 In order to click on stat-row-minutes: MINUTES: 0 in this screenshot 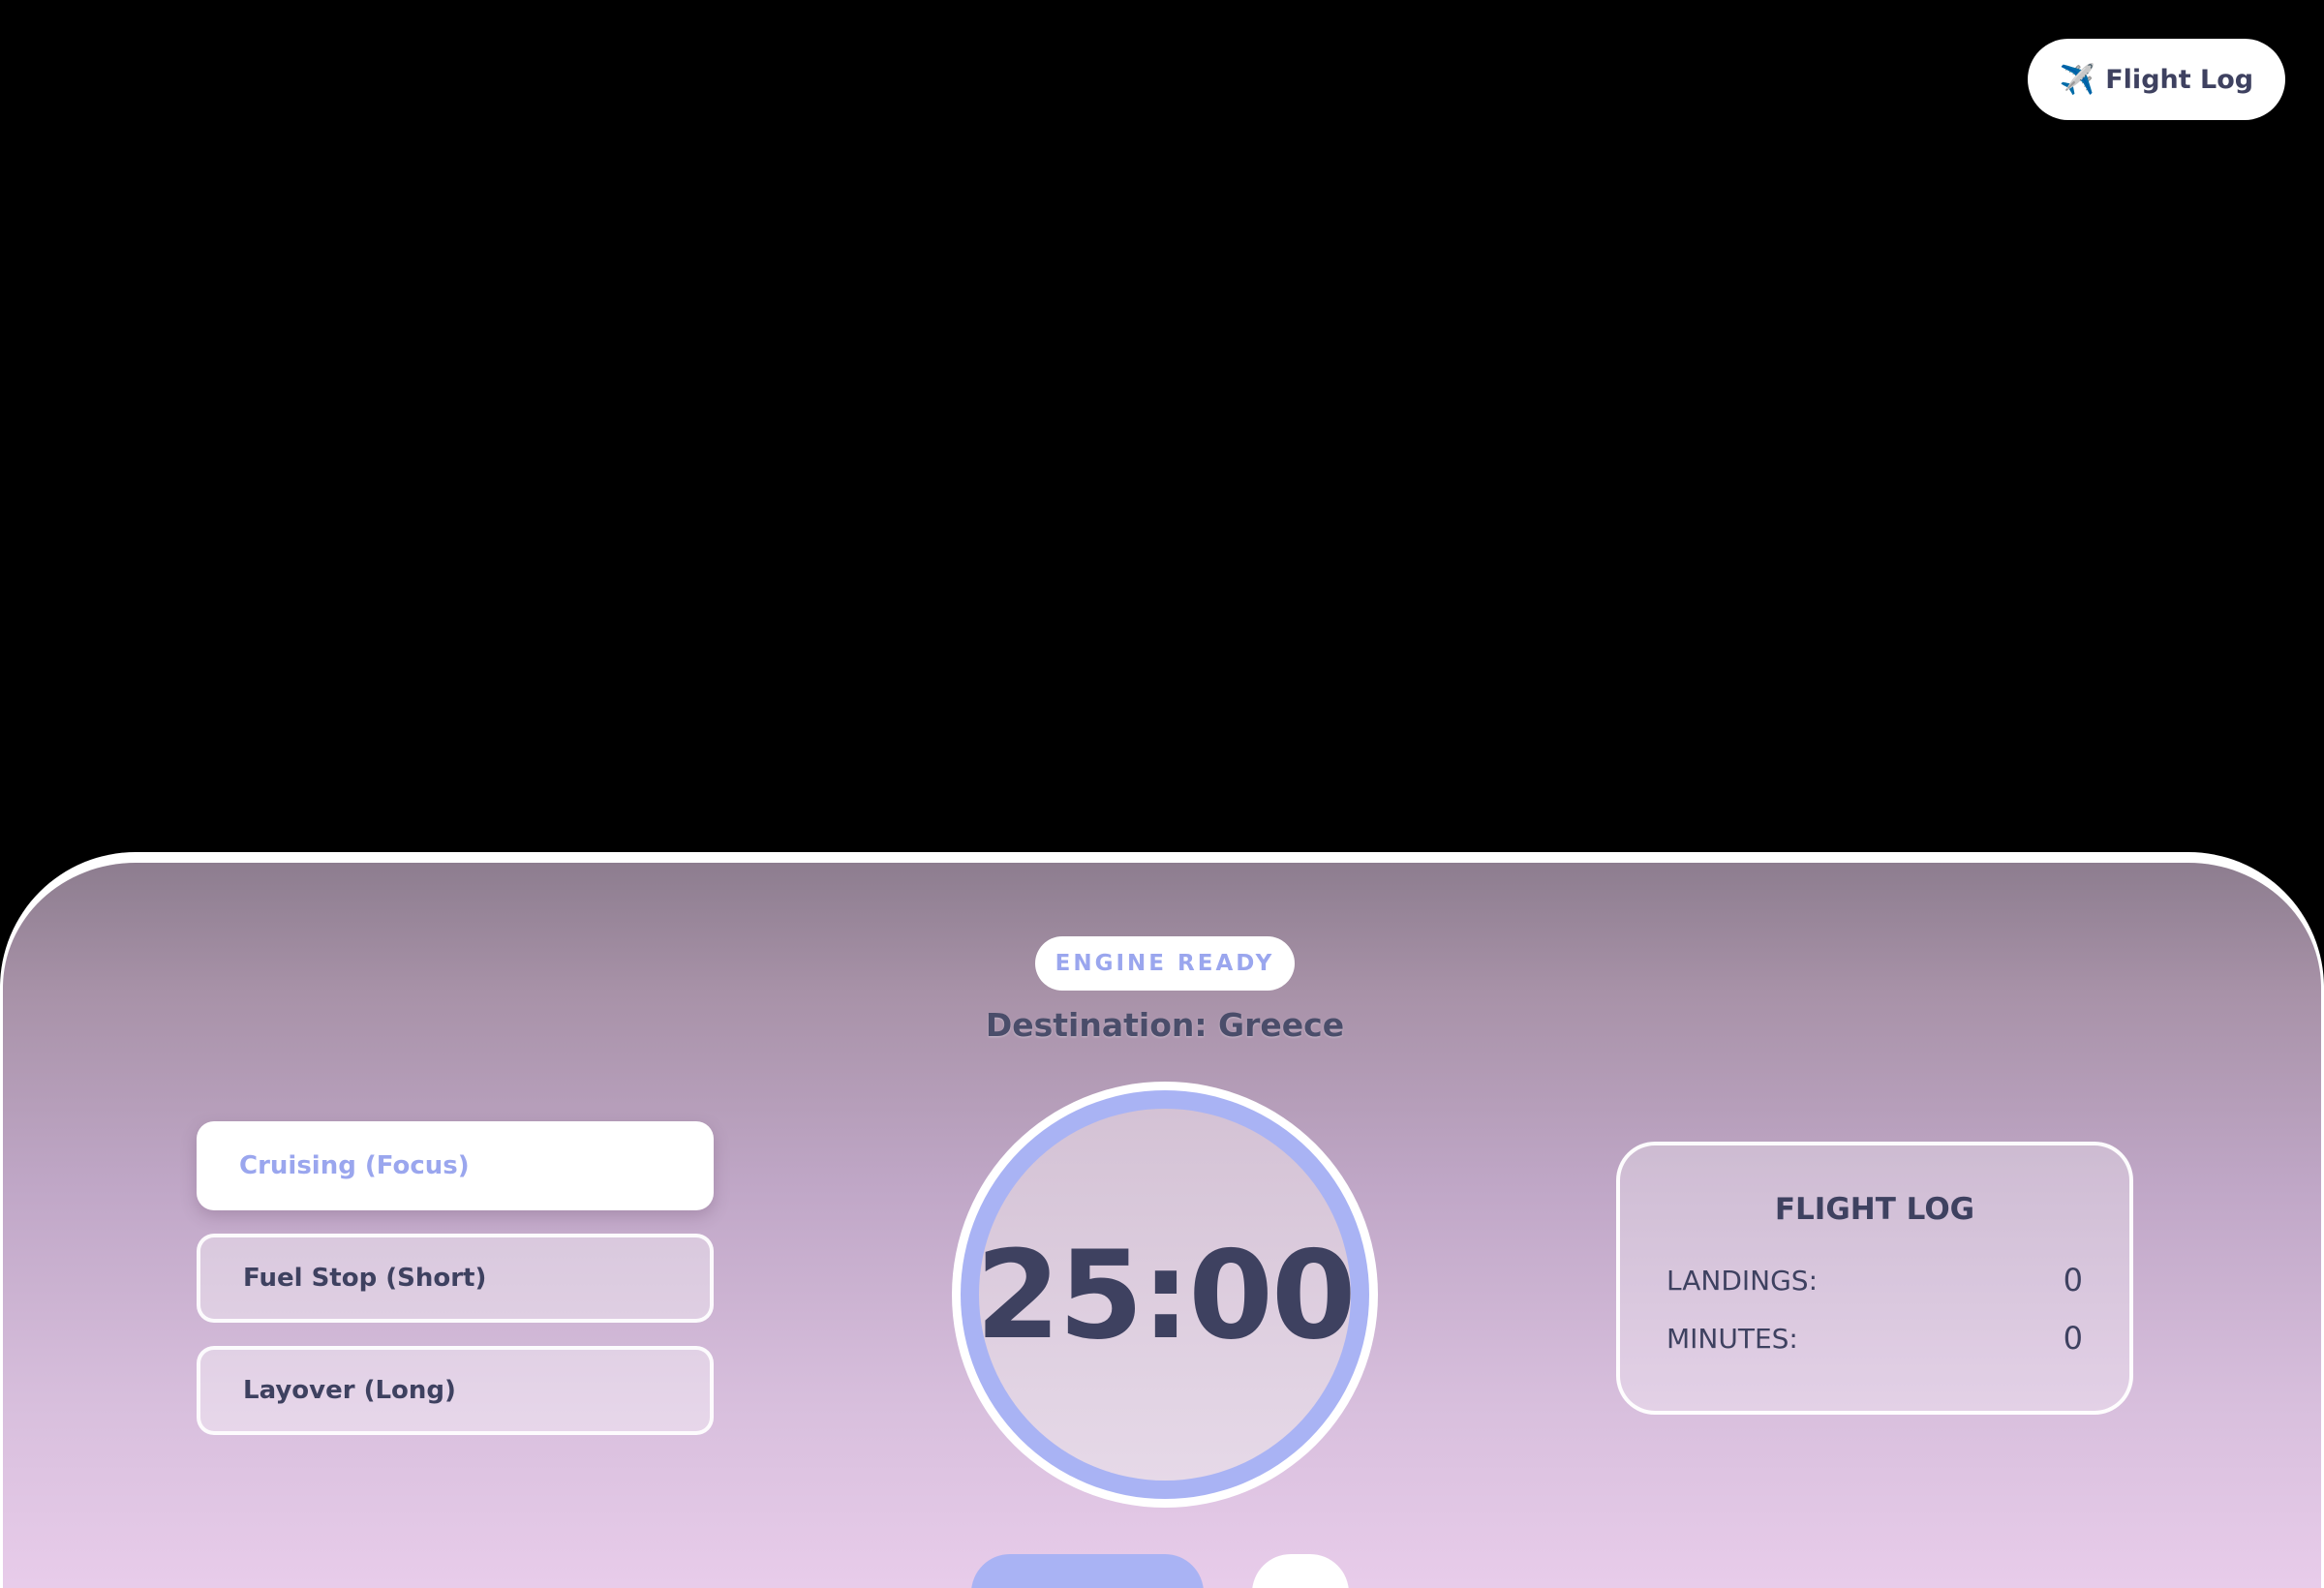, I will do `click(1875, 1338)`.